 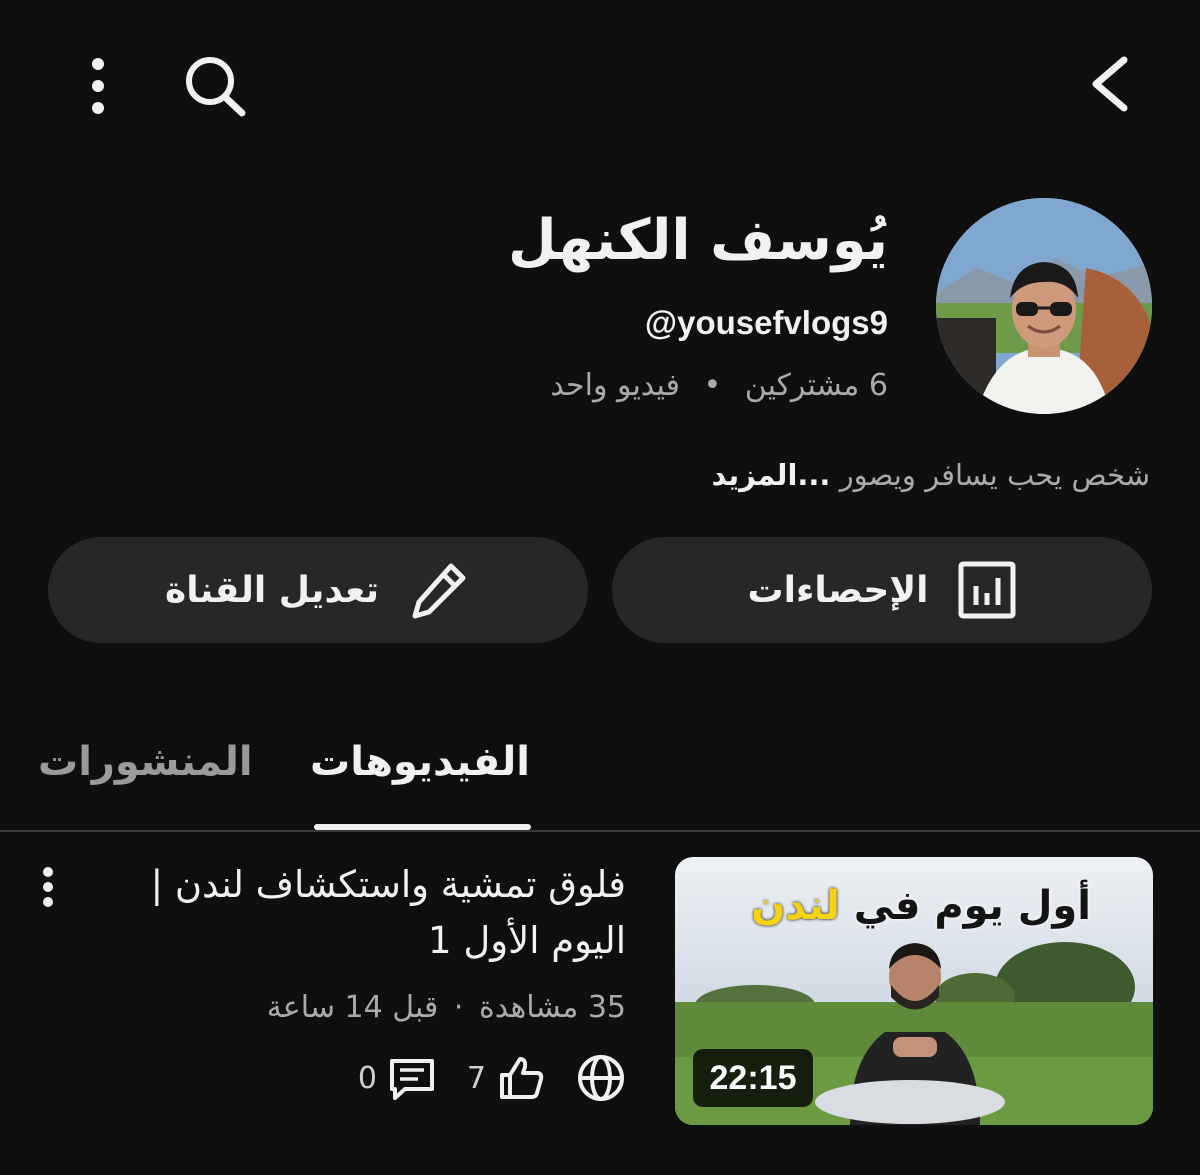 What do you see at coordinates (698, 240) in the screenshot?
I see `channel-name: يُوسف الكنهل` at bounding box center [698, 240].